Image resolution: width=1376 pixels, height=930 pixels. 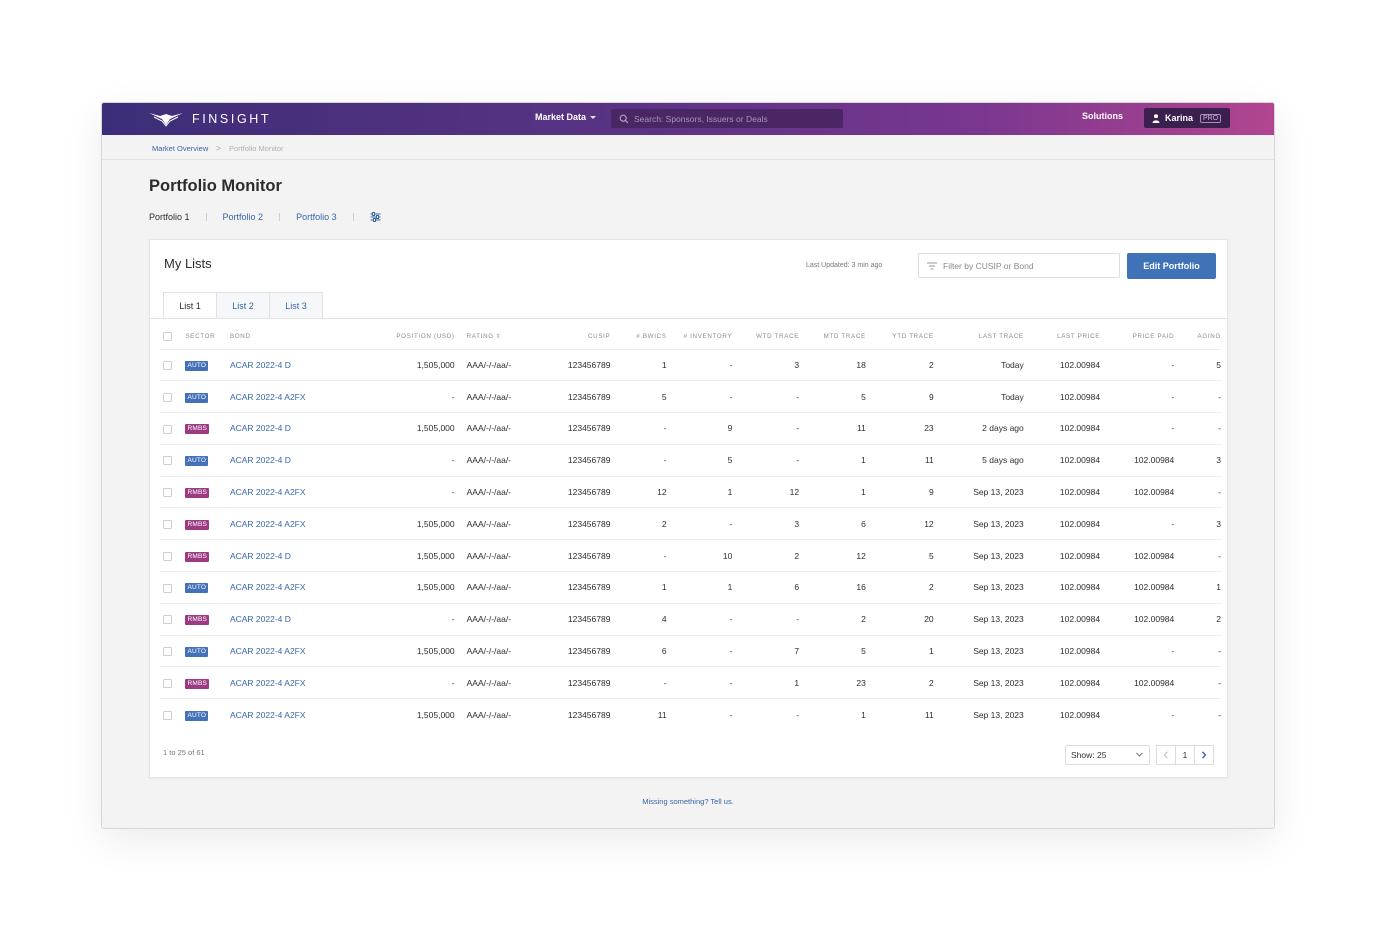 I want to click on cell-mtd-trace: 23, so click(x=832, y=682).